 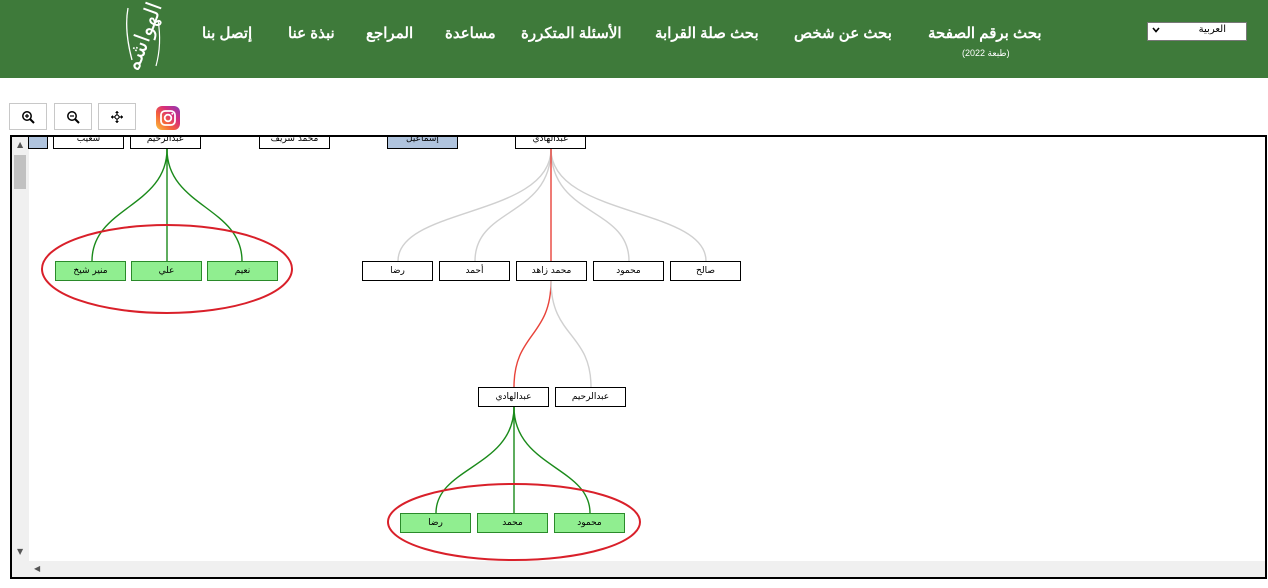 What do you see at coordinates (571, 33) in the screenshot?
I see `nav-faq: الأسئلة المتكررة` at bounding box center [571, 33].